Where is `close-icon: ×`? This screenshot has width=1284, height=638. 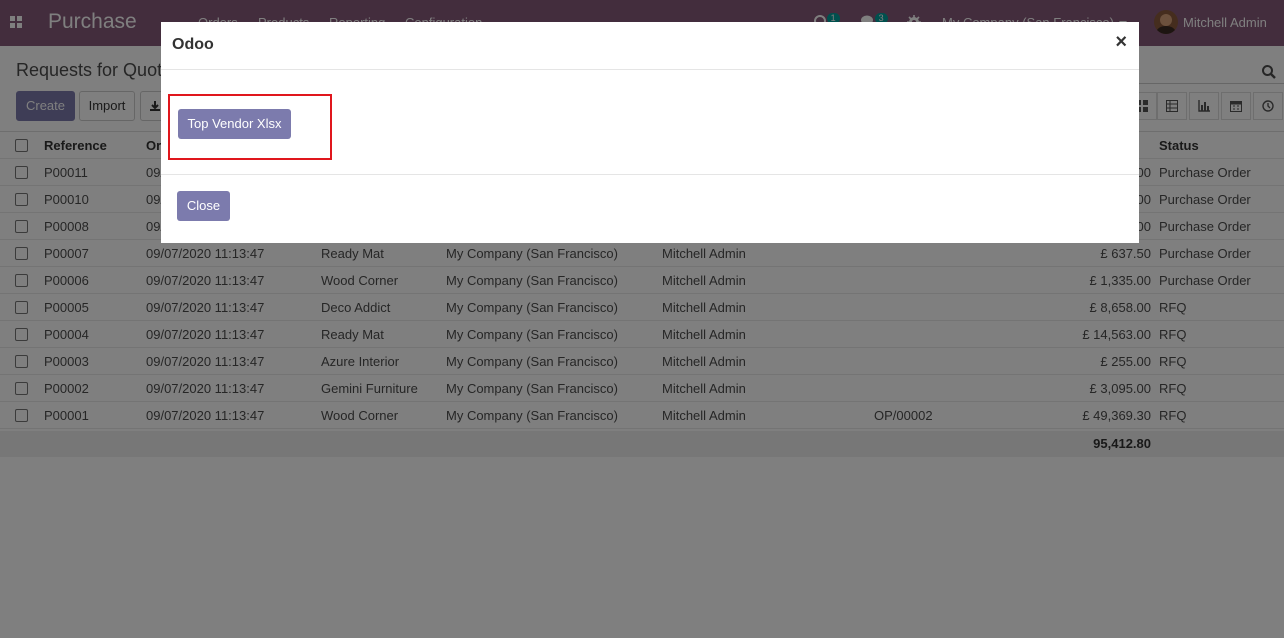 close-icon: × is located at coordinates (1121, 42).